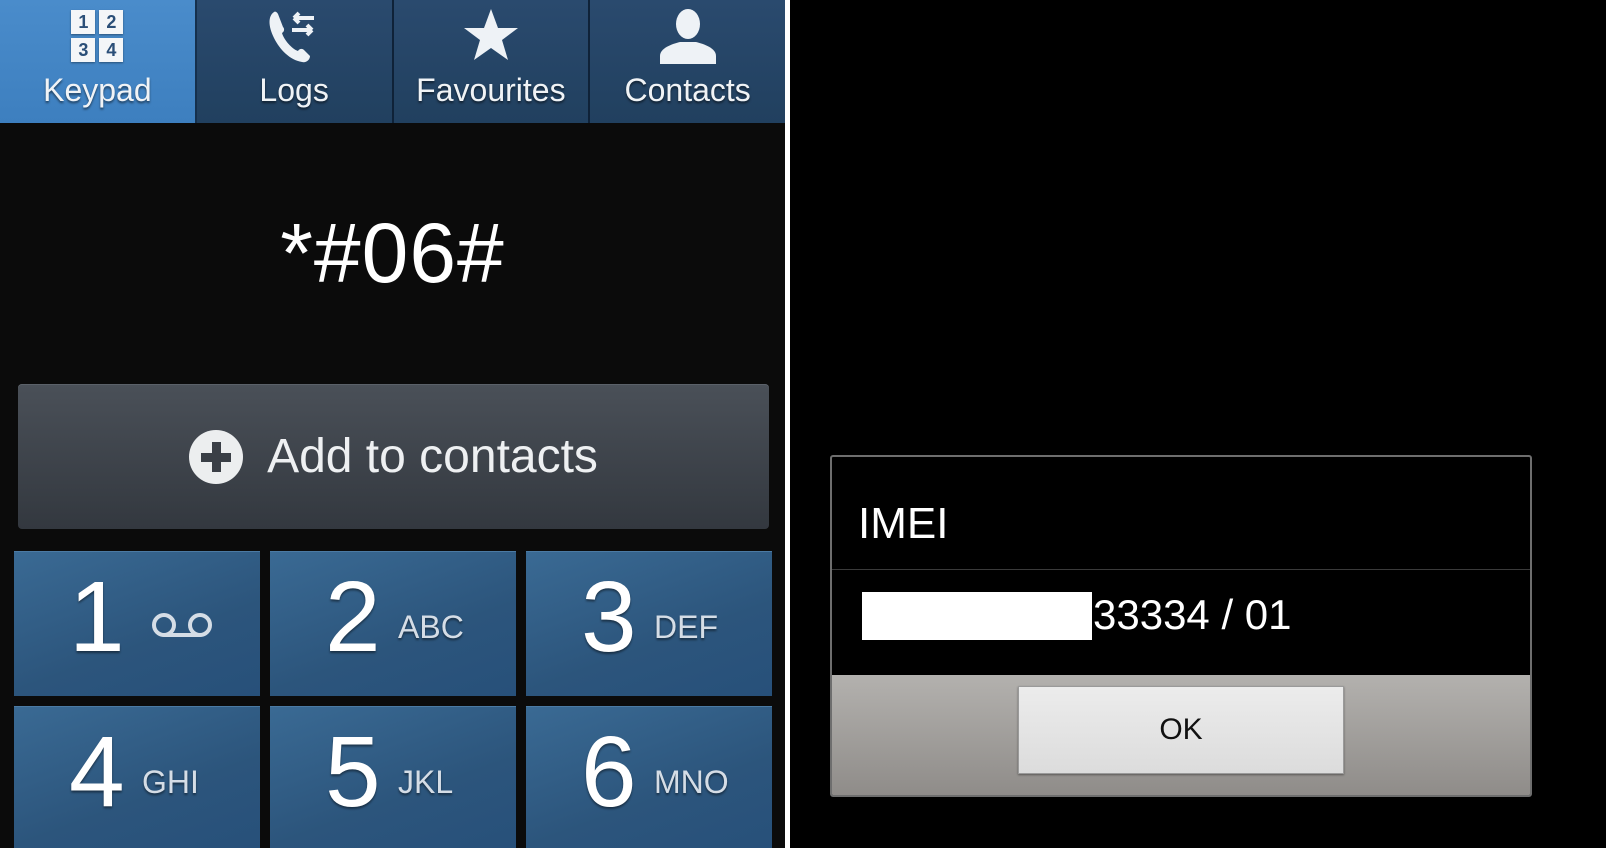 Image resolution: width=1606 pixels, height=848 pixels. Describe the element at coordinates (393, 623) in the screenshot. I see `key-2: 2 ABC` at that location.